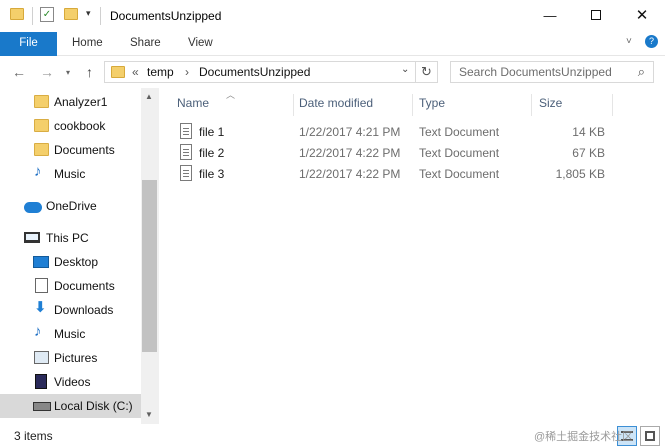 This screenshot has width=665, height=448. What do you see at coordinates (84, 286) in the screenshot?
I see `sidebar-item-label: Documents` at bounding box center [84, 286].